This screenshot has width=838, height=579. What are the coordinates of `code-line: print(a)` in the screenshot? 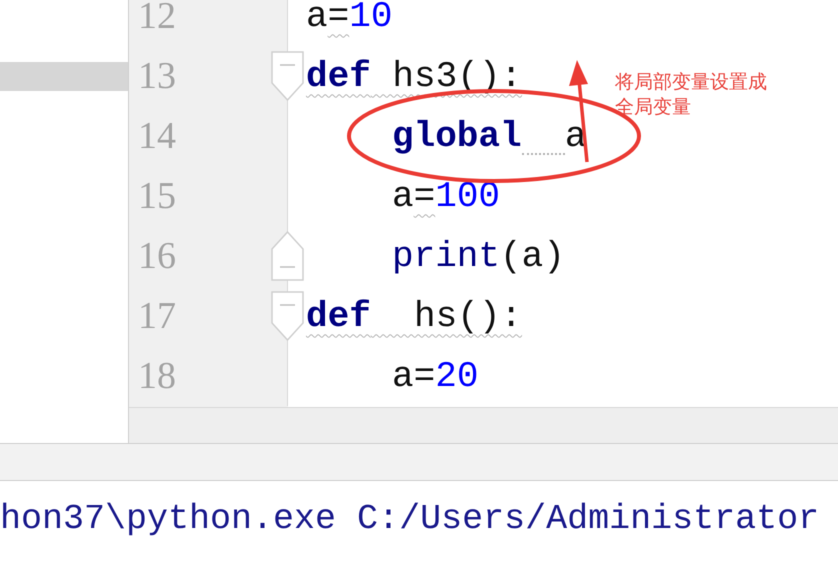 It's located at (478, 256).